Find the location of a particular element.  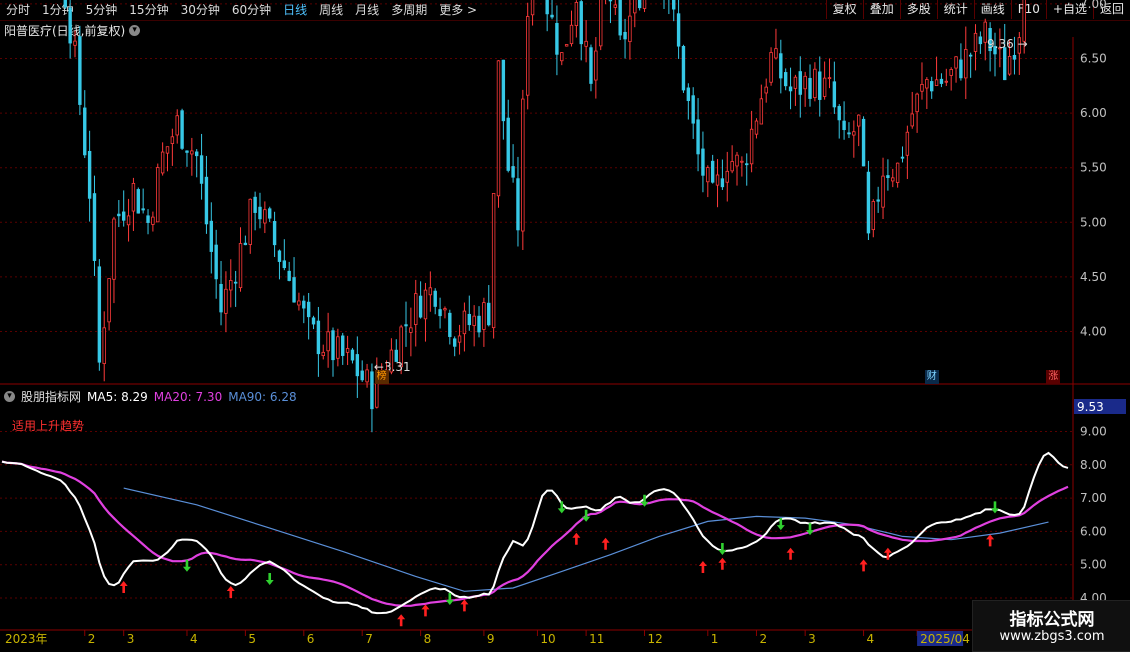

x-axis-label: 2025/04 is located at coordinates (945, 639).